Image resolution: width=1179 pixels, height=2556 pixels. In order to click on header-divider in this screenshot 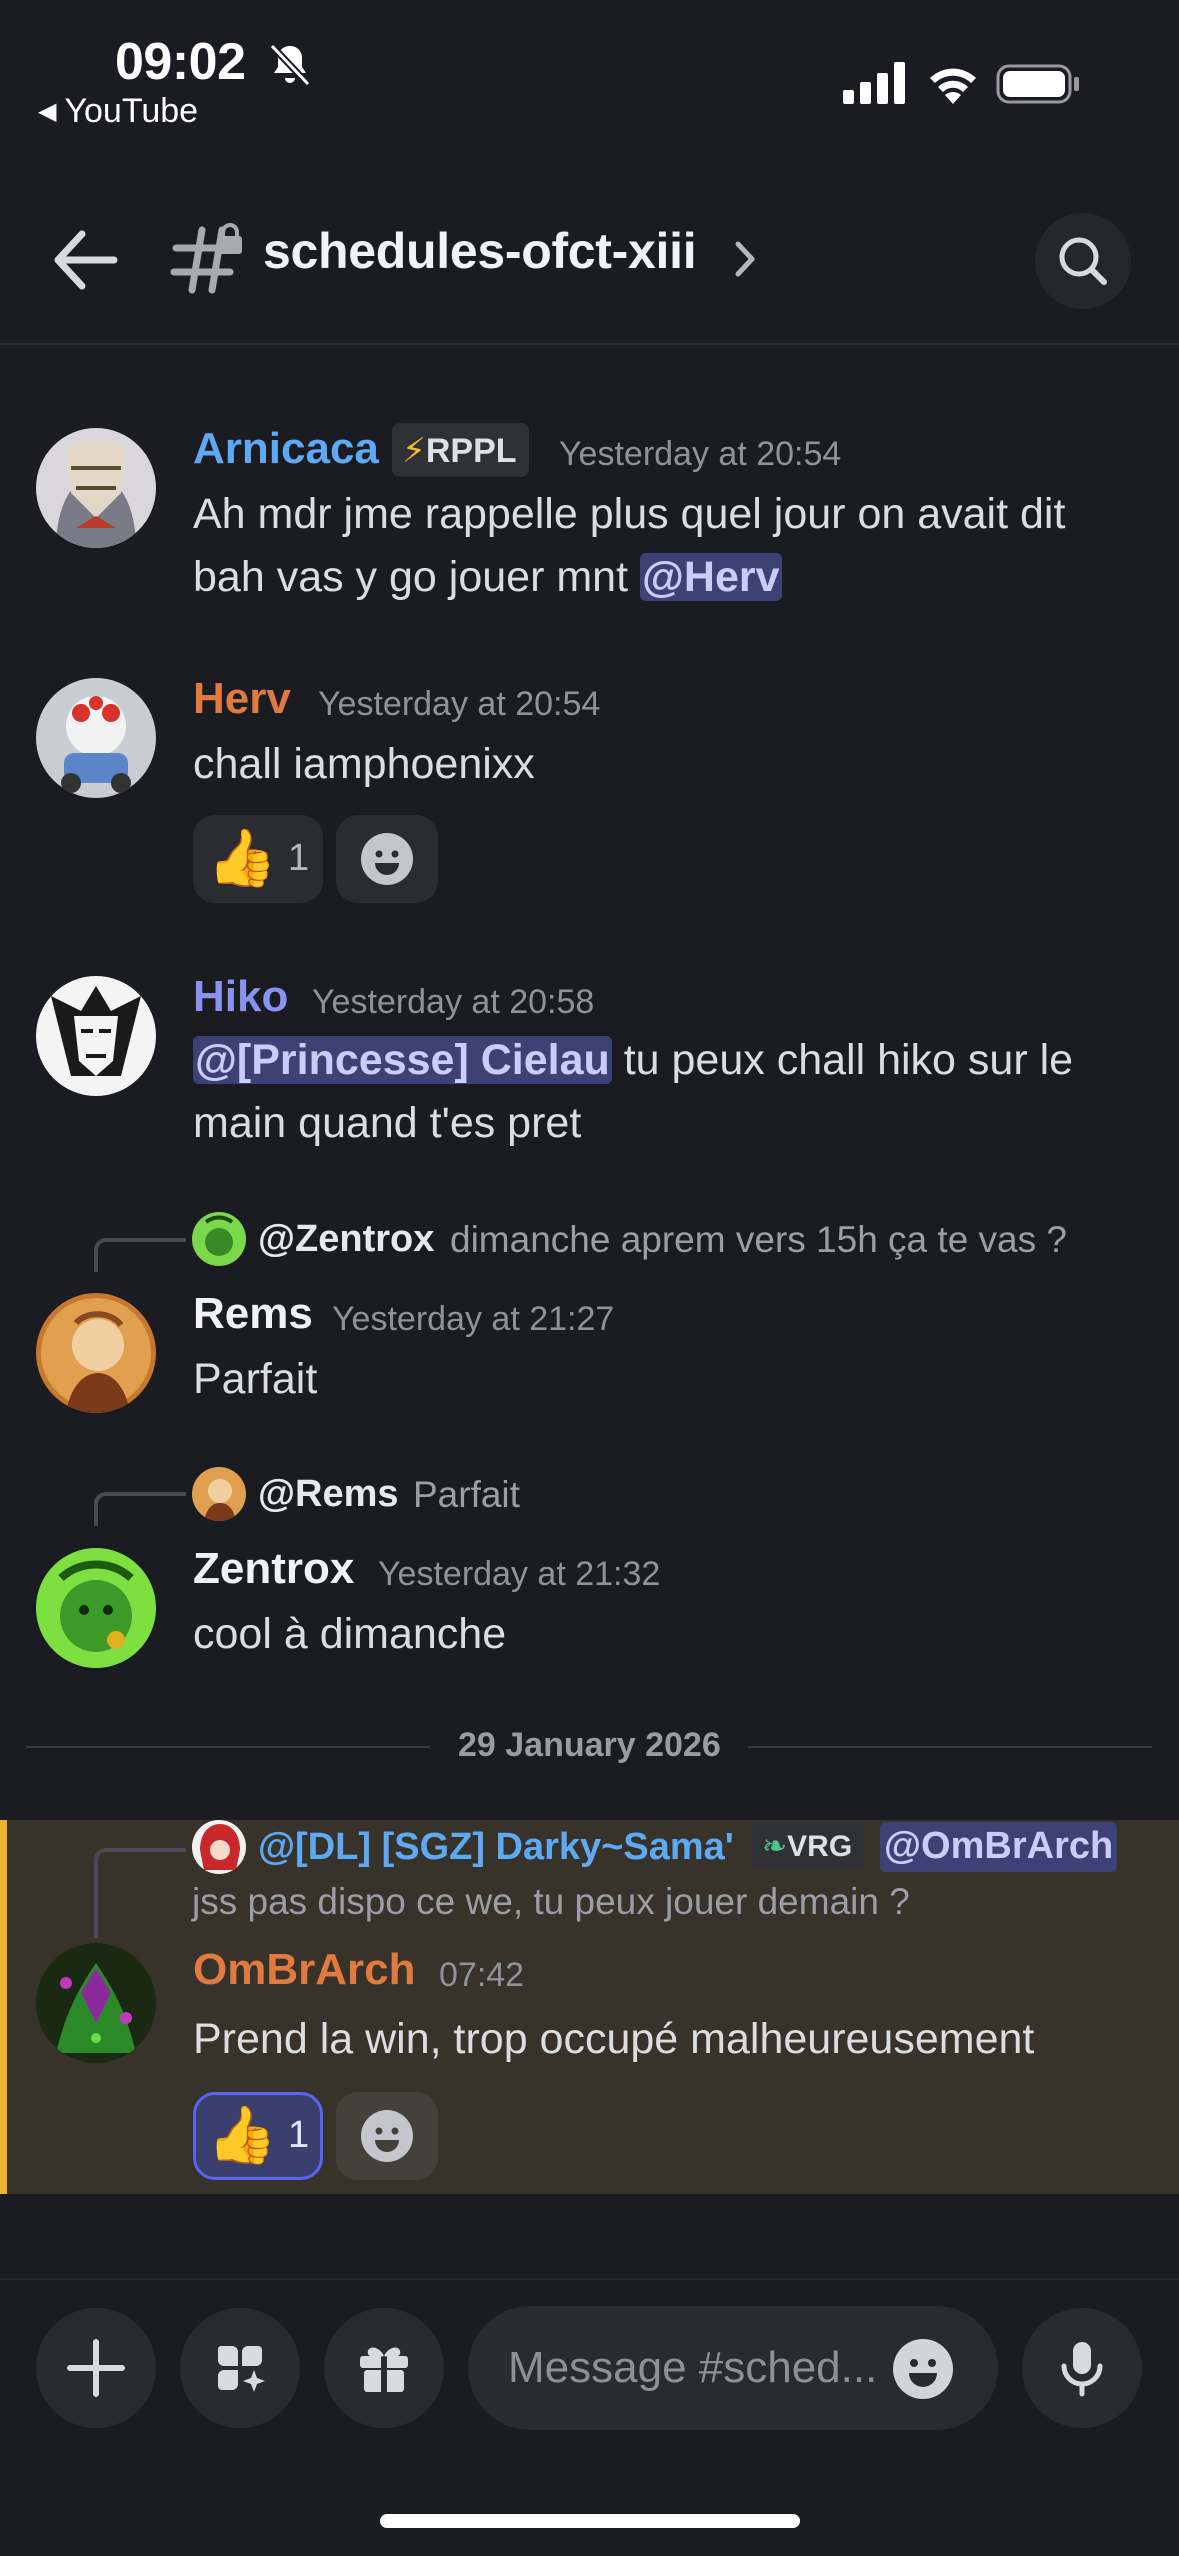, I will do `click(589, 344)`.